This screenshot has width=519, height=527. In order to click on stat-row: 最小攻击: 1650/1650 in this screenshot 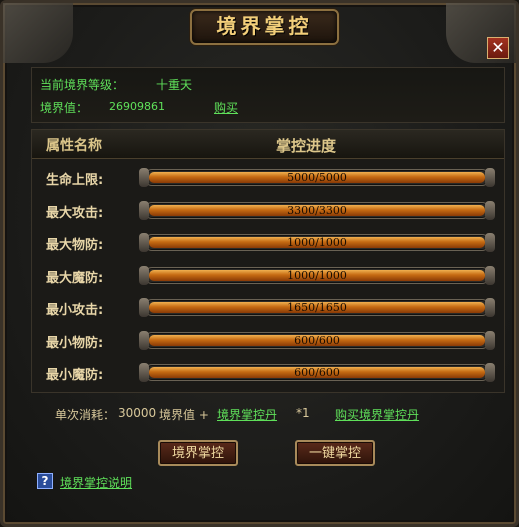, I will do `click(268, 307)`.